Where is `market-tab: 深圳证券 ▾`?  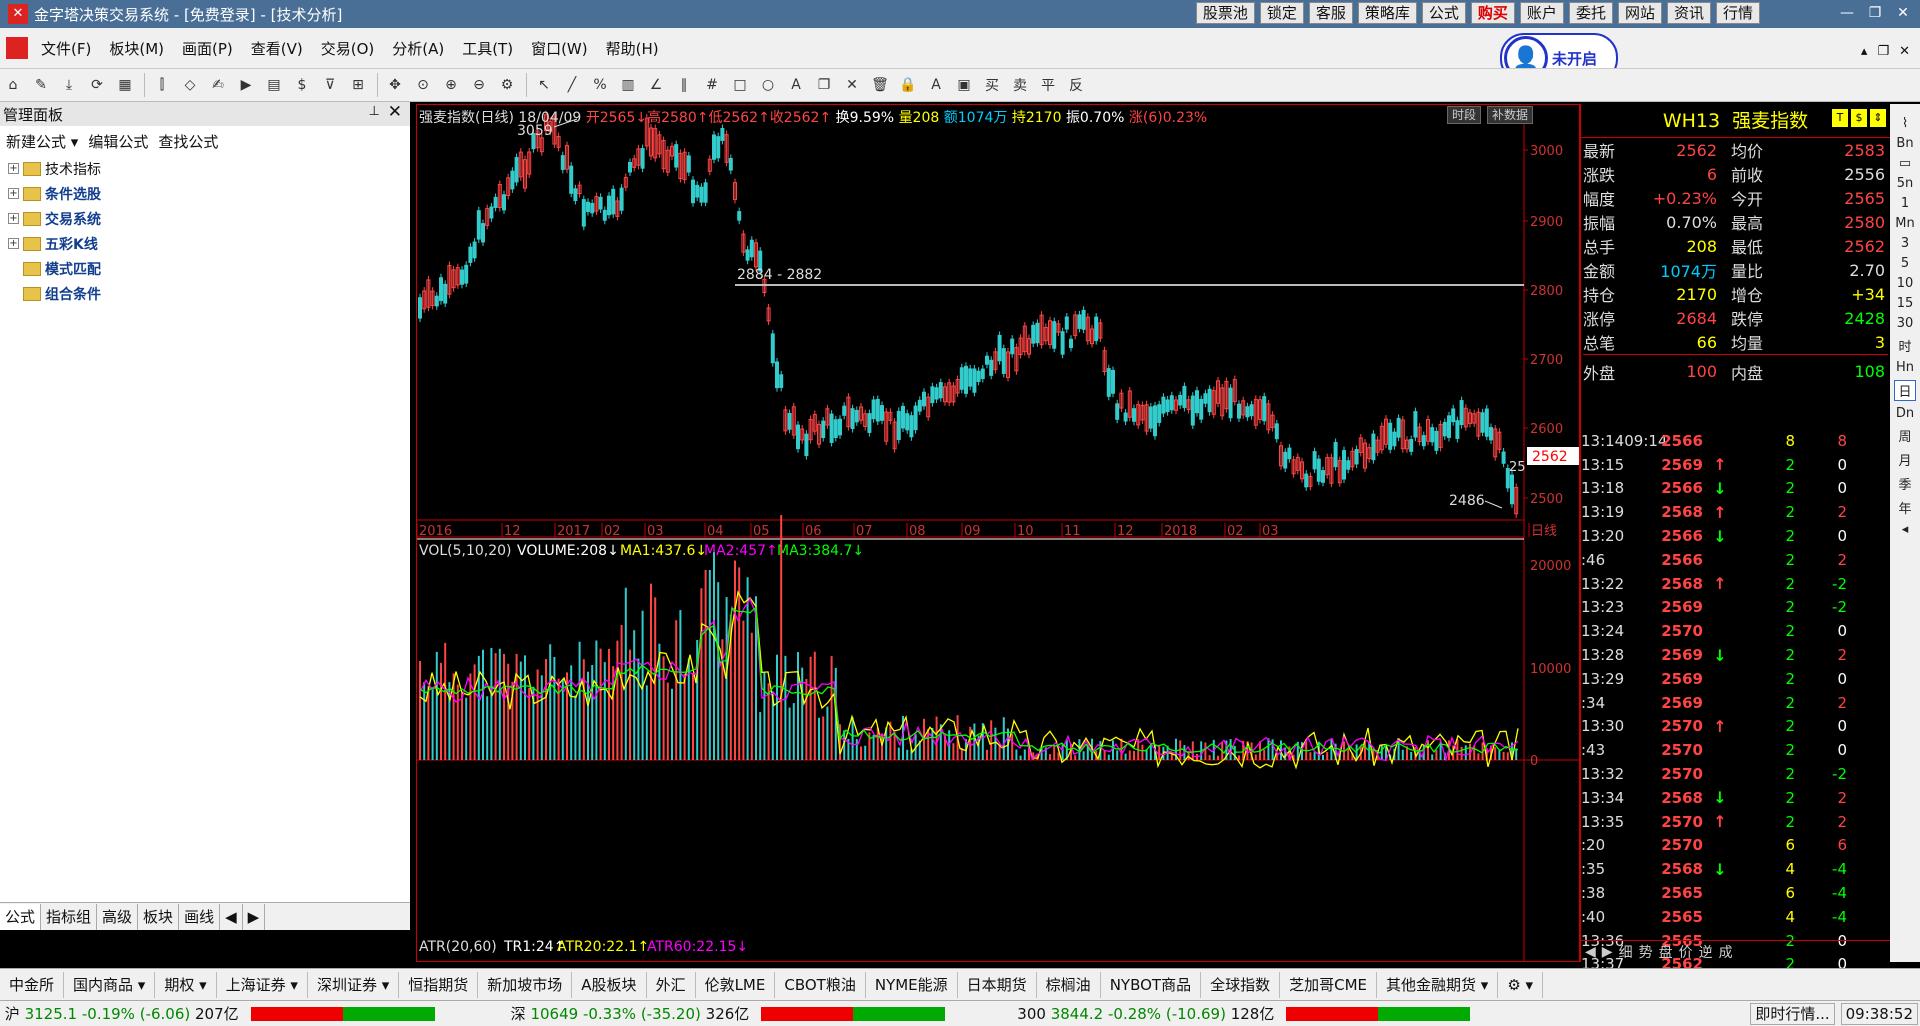 market-tab: 深圳证券 ▾ is located at coordinates (354, 984).